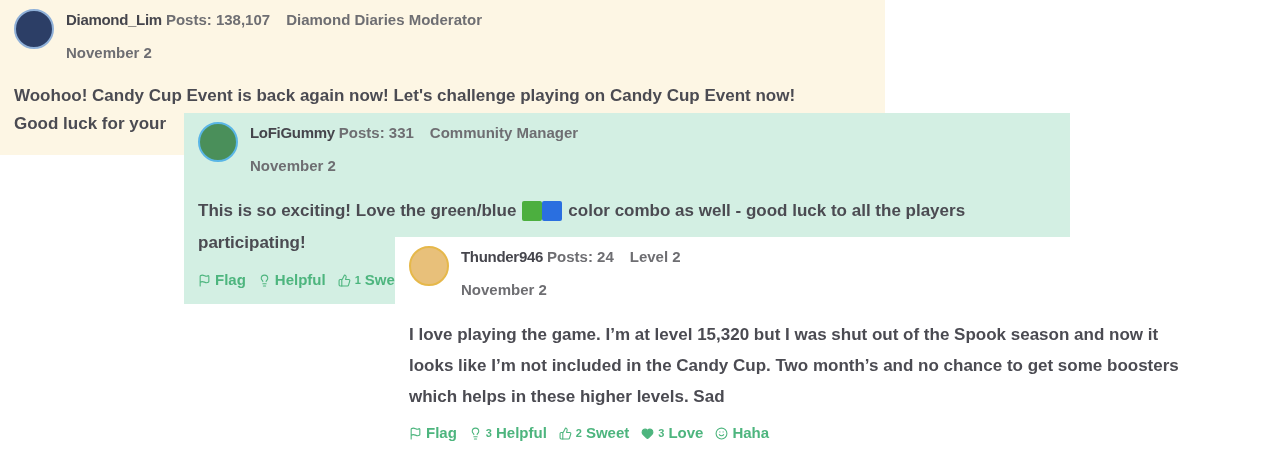  What do you see at coordinates (379, 280) in the screenshot?
I see `reaction-label: Swe` at bounding box center [379, 280].